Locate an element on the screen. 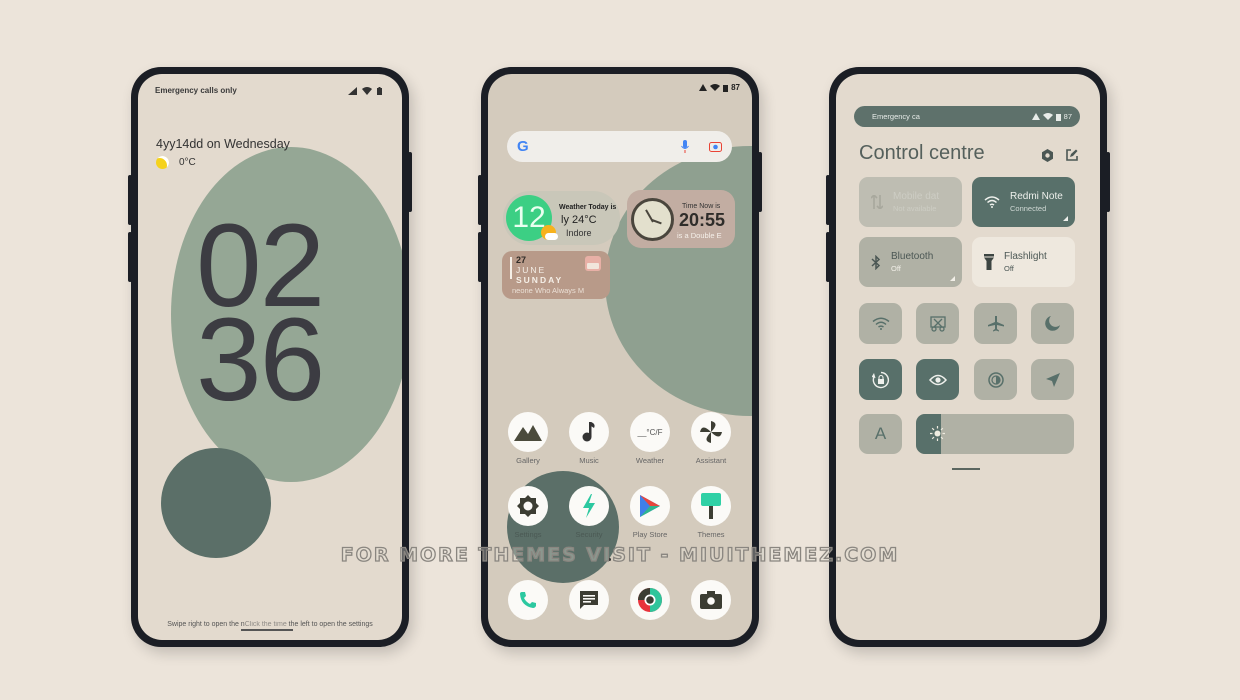  auto-brightness-label: A is located at coordinates (880, 433).